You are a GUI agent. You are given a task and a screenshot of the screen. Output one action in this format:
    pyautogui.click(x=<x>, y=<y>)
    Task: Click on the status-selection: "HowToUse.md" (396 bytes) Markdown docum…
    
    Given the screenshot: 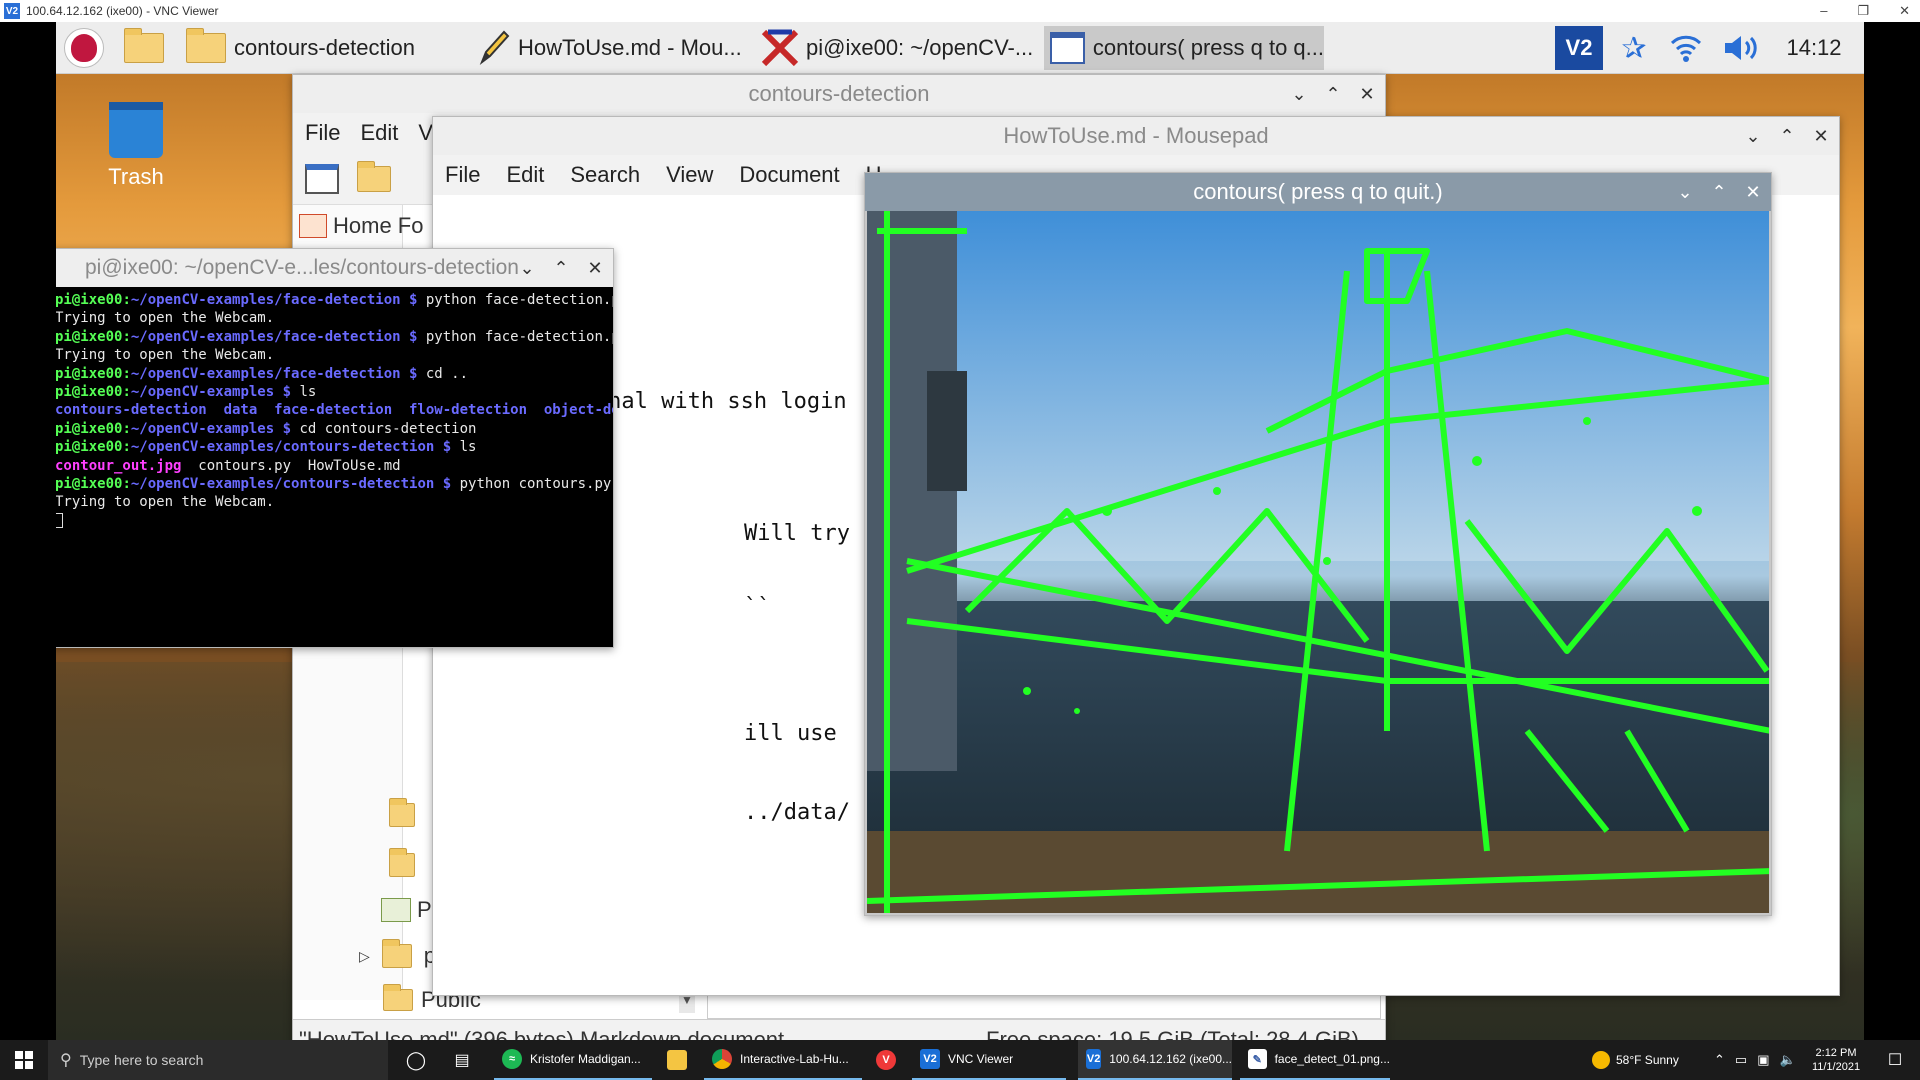 What is the action you would take?
    pyautogui.click(x=542, y=1033)
    